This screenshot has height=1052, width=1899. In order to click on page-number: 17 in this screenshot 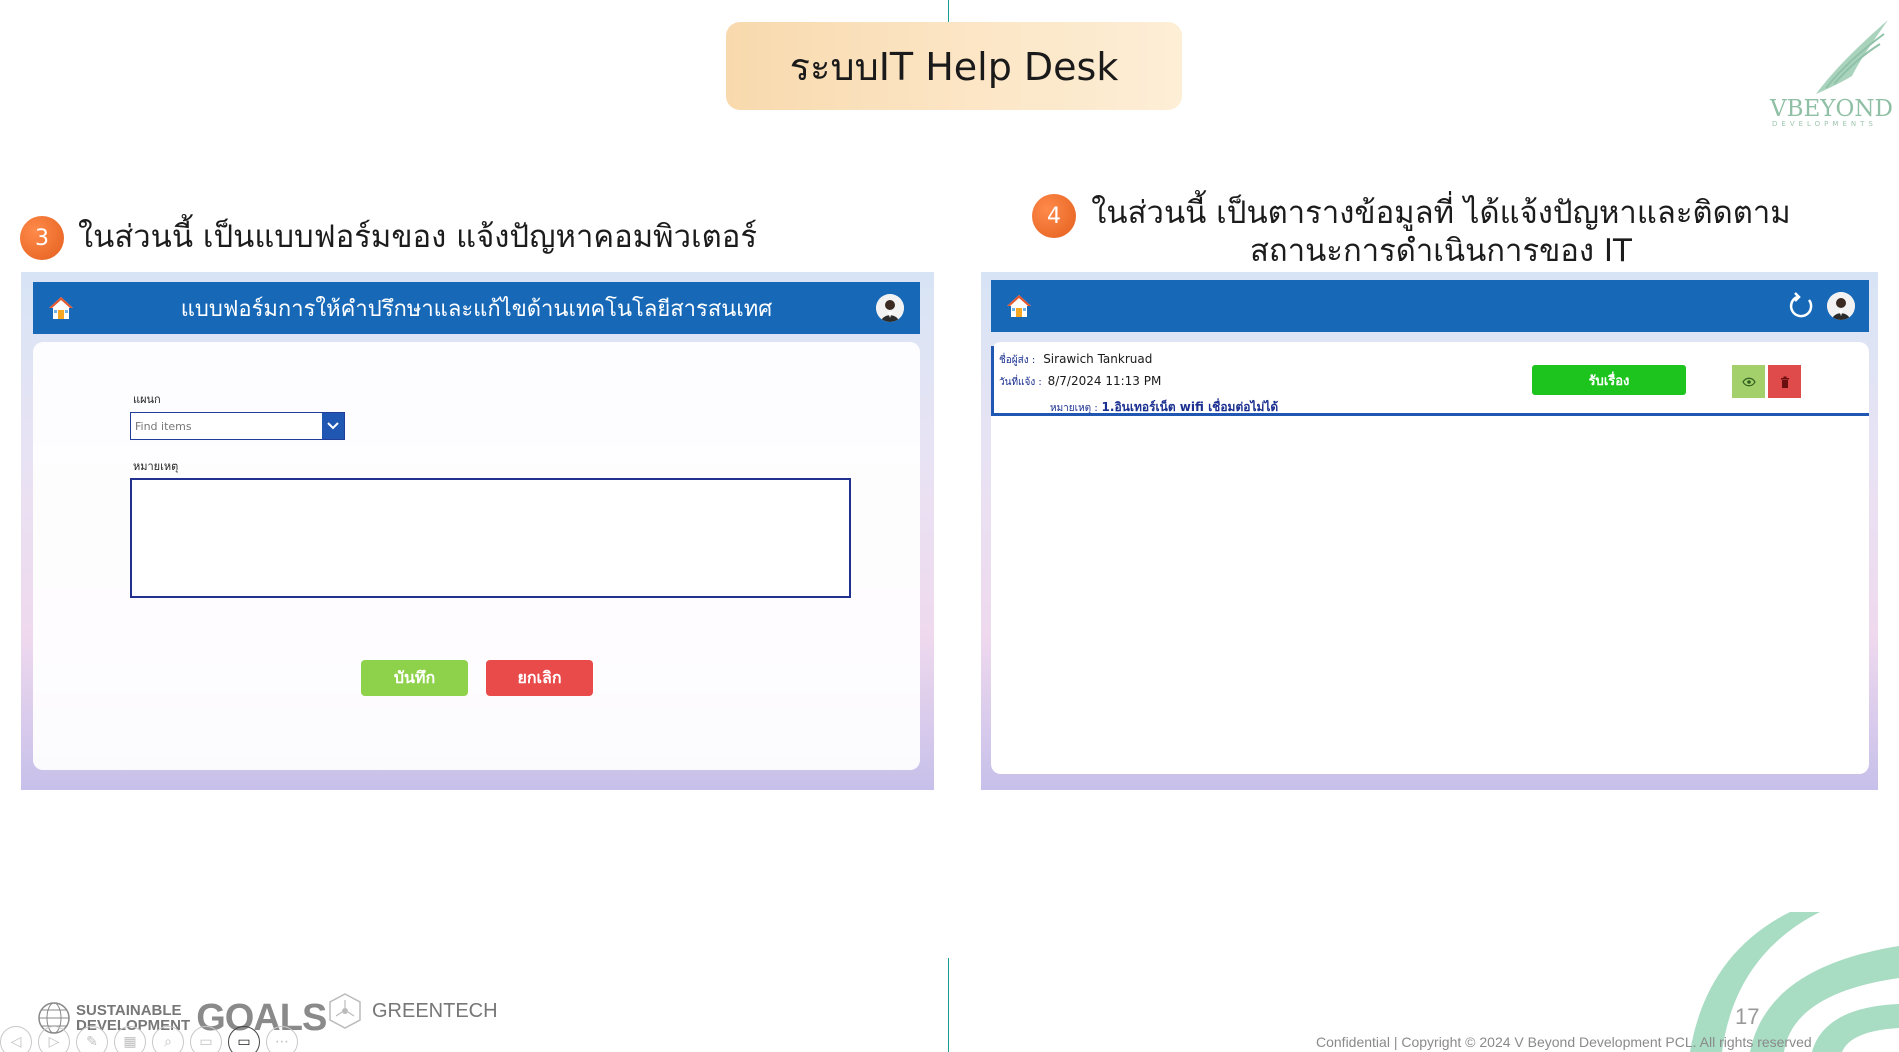, I will do `click(1747, 1016)`.